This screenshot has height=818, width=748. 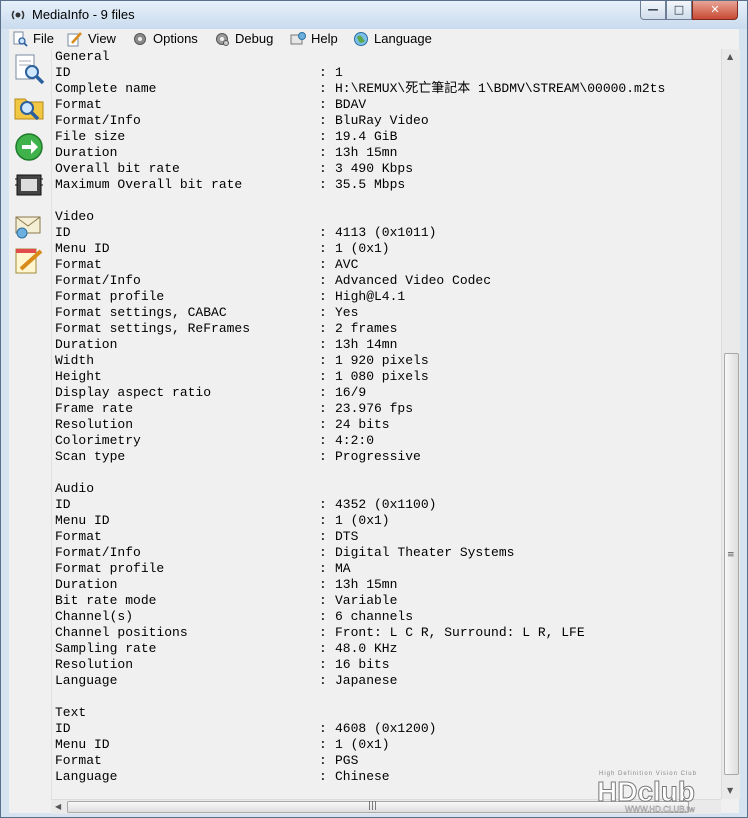 I want to click on field-key: Scan type, so click(x=90, y=456).